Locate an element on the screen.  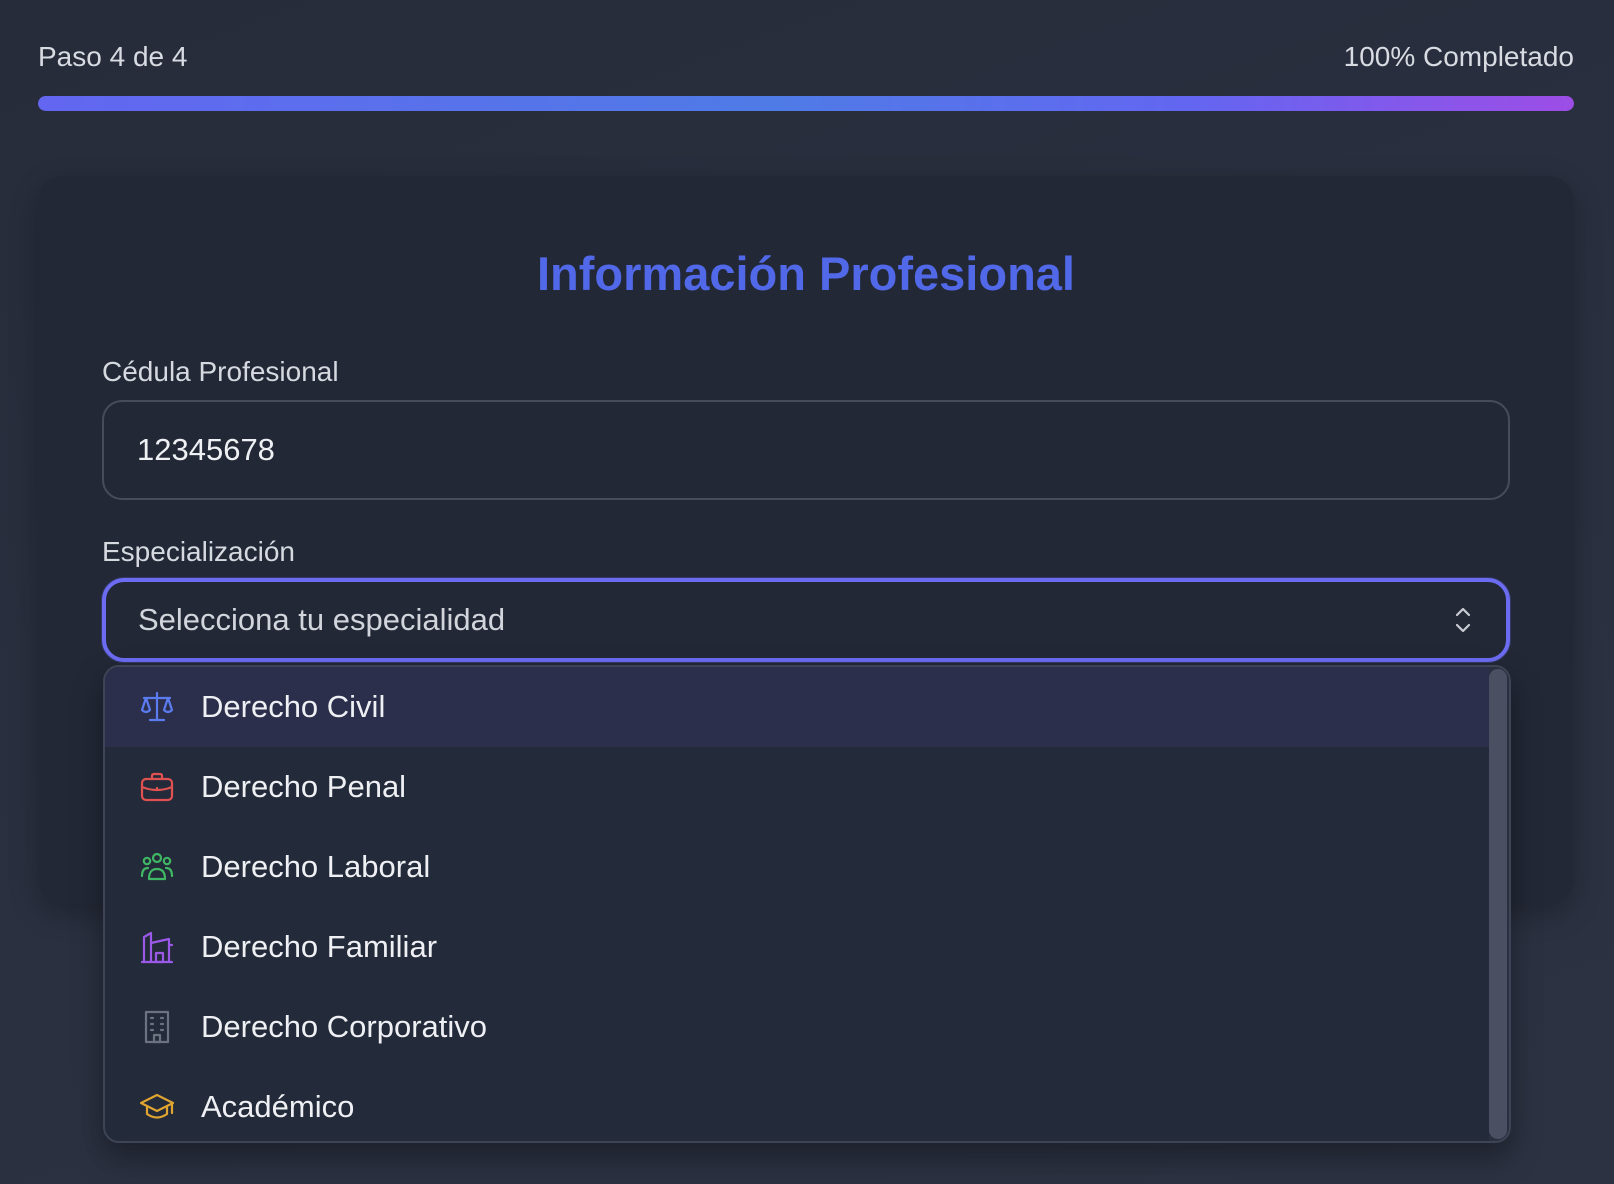
users-icon is located at coordinates (157, 867).